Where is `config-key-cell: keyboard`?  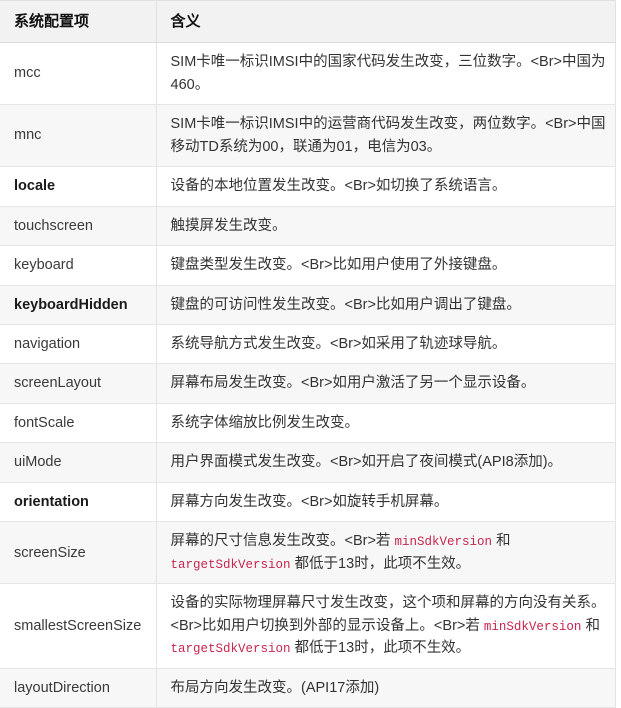
config-key-cell: keyboard is located at coordinates (78, 265).